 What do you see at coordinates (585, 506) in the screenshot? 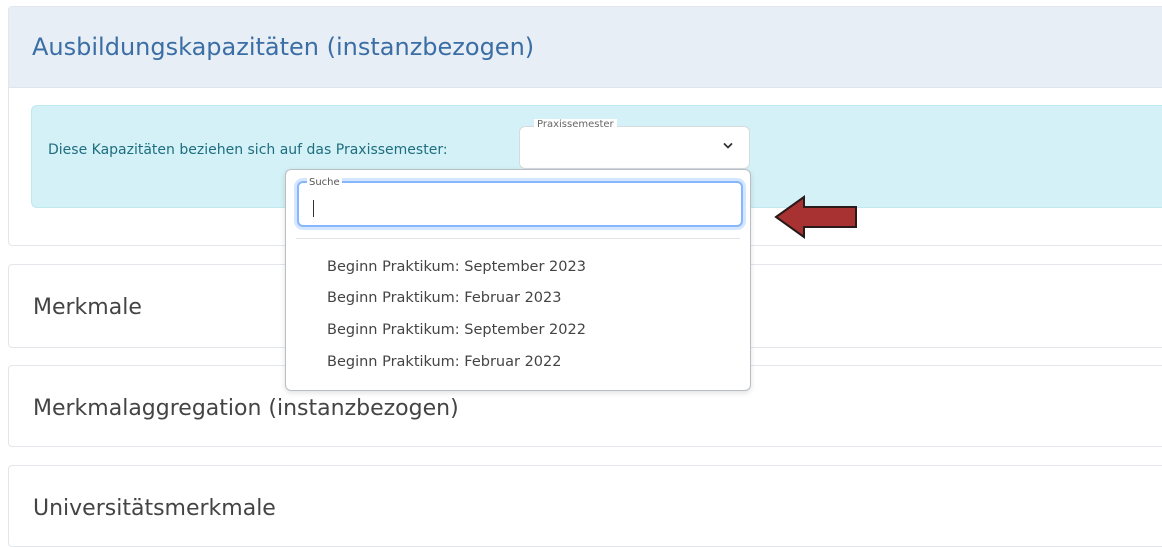
I see `section-card-universitaetsmerkmale: Universitätsmerkmale` at bounding box center [585, 506].